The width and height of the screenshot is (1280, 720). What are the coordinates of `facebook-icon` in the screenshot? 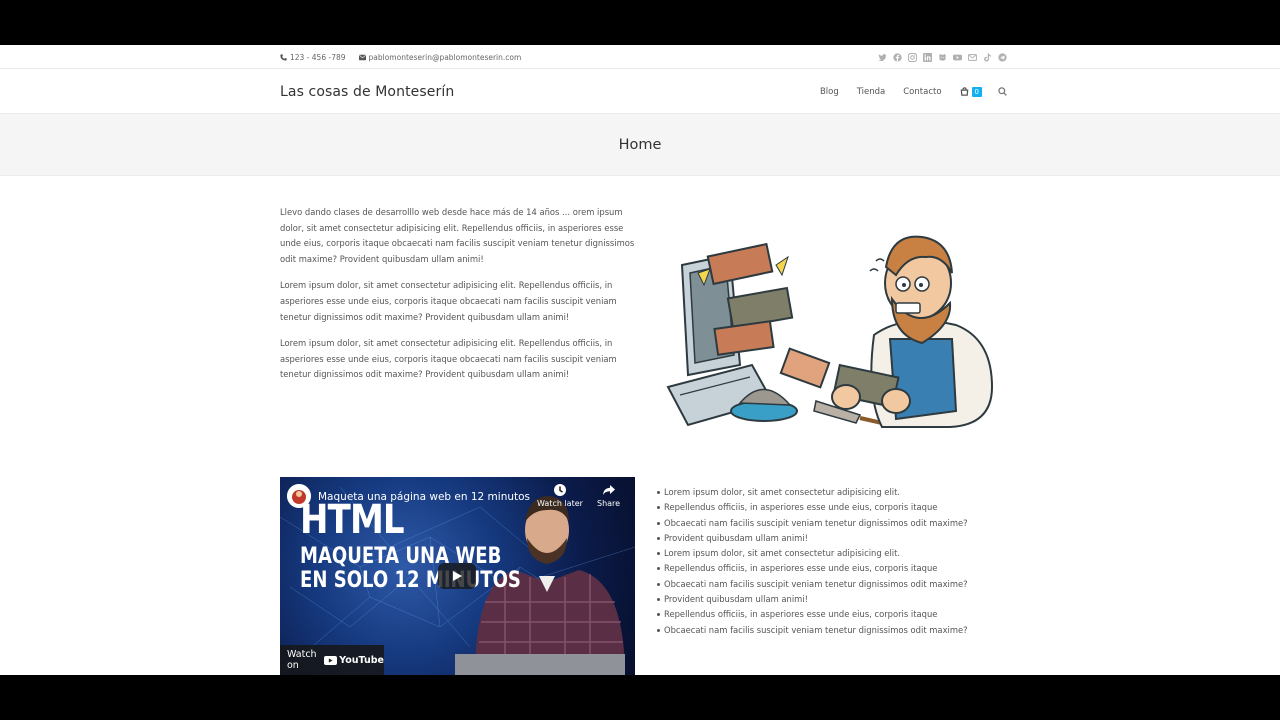 It's located at (897, 57).